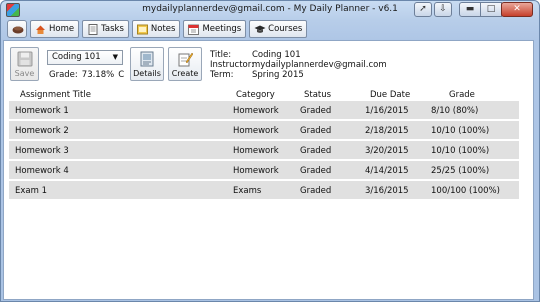 The height and width of the screenshot is (302, 540). What do you see at coordinates (387, 191) in the screenshot?
I see `cell-due-date: 3/16/2015` at bounding box center [387, 191].